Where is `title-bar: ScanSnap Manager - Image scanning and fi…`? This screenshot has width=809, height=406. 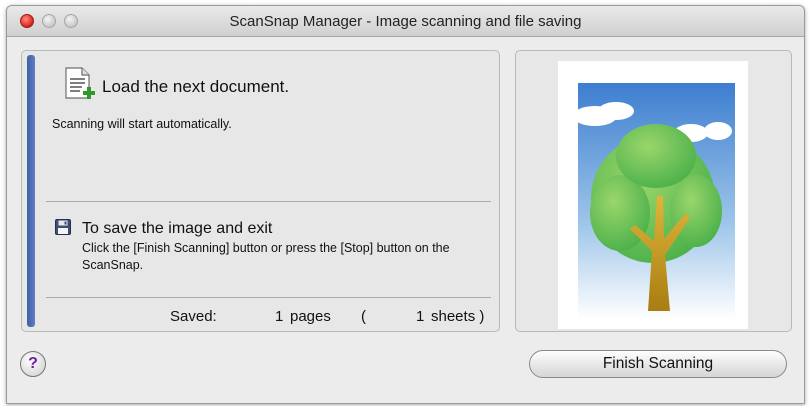
title-bar: ScanSnap Manager - Image scanning and fi… is located at coordinates (405, 21).